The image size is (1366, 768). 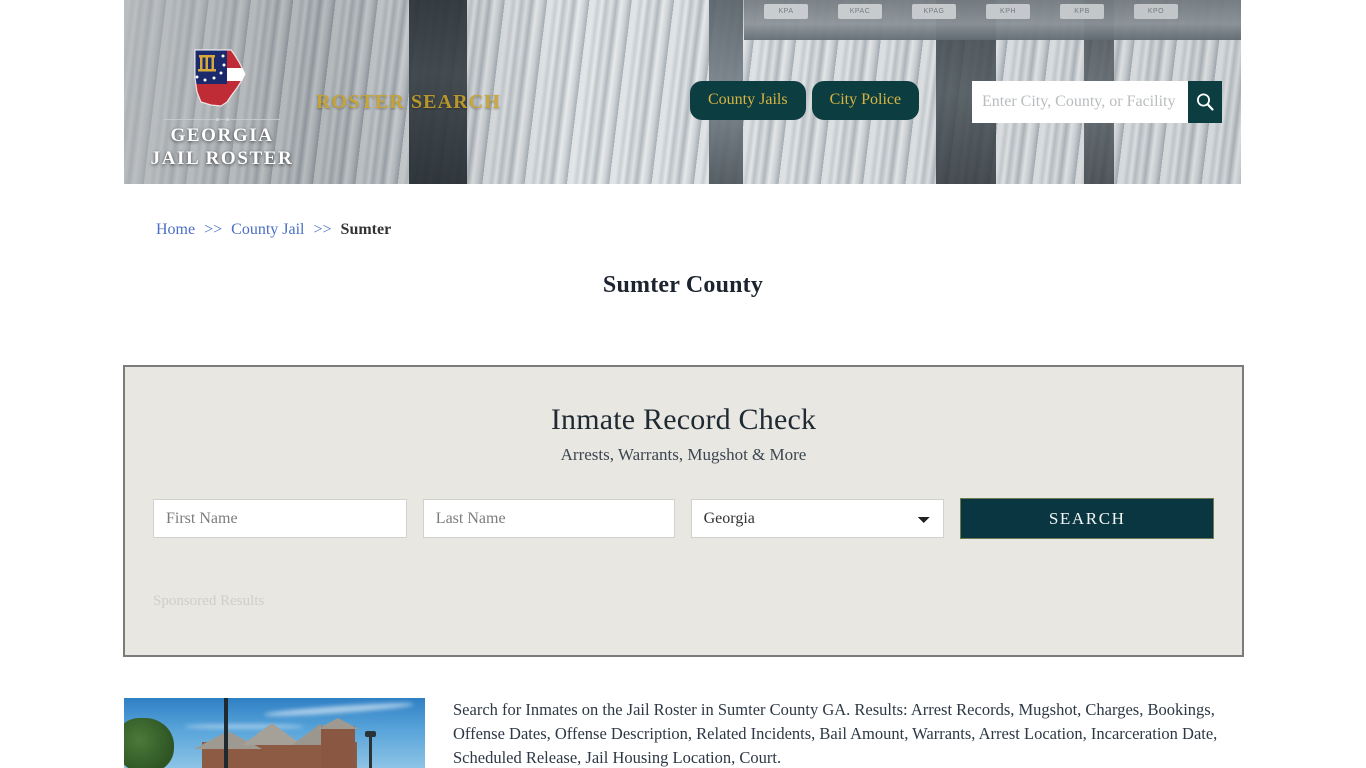 I want to click on header-search-bar, so click(x=1097, y=102).